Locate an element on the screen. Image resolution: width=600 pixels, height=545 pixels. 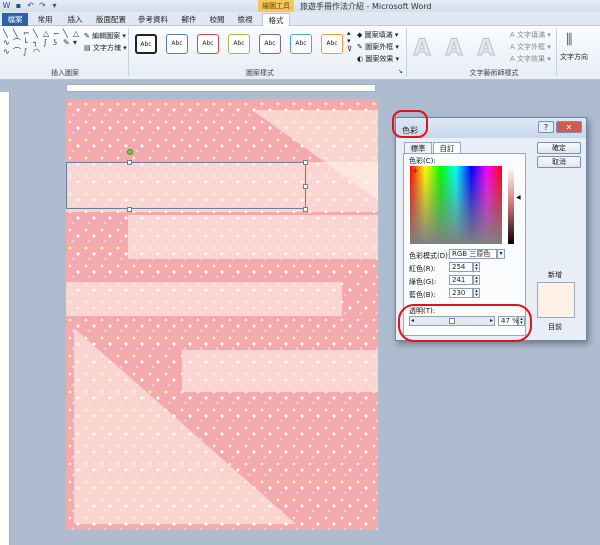
chevron-down-icon: ▾ is located at coordinates (501, 254).